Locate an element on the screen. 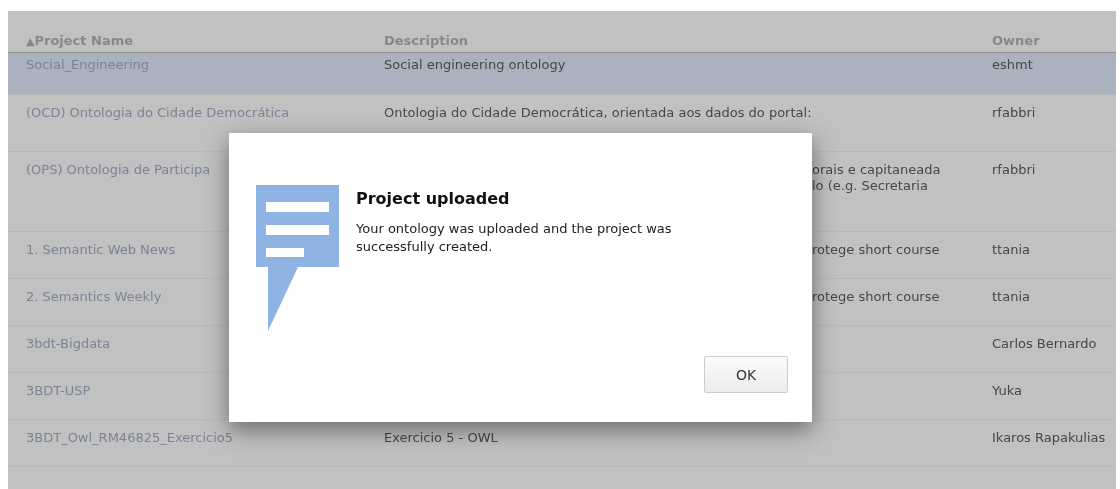  column-header: ▲Project Name is located at coordinates (196, 42).